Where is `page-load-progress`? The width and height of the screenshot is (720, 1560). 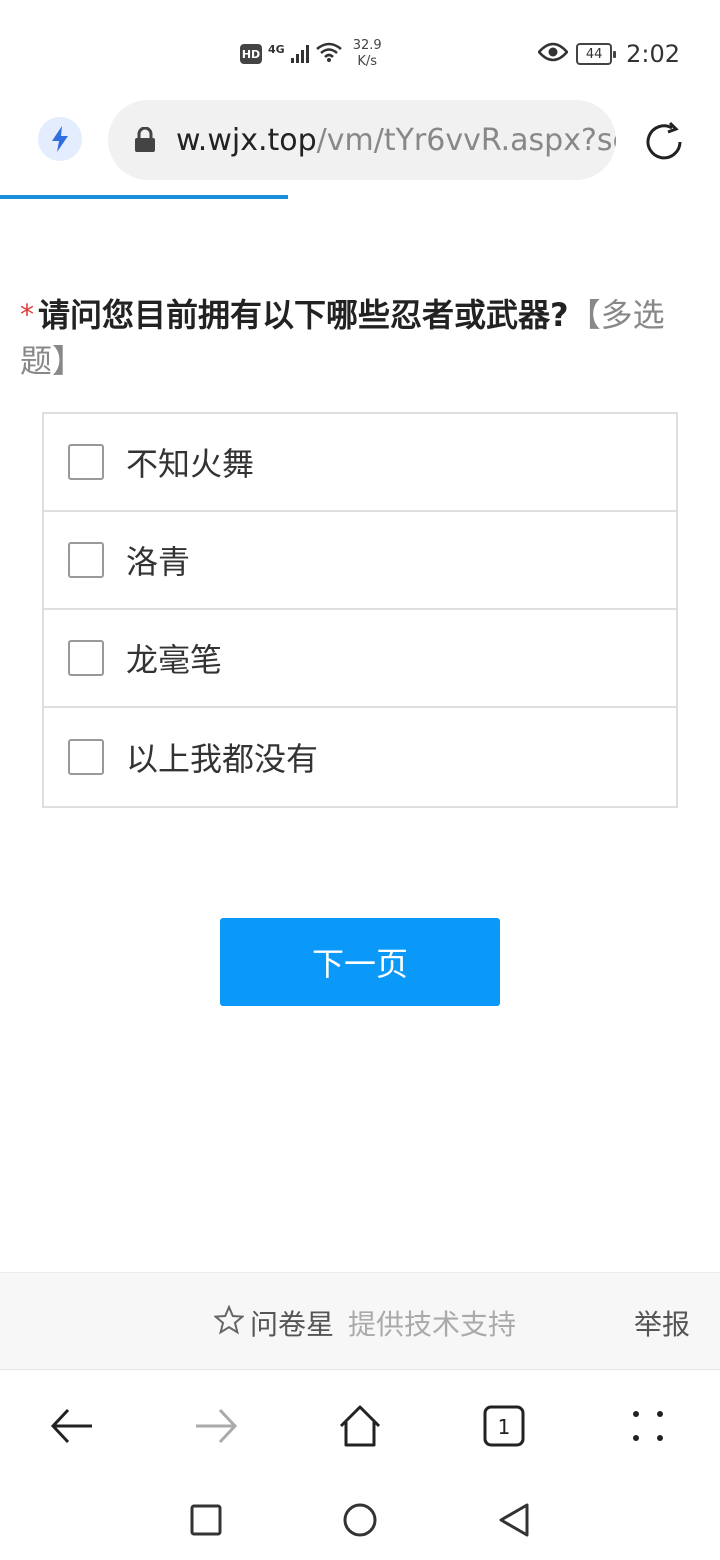
page-load-progress is located at coordinates (360, 197).